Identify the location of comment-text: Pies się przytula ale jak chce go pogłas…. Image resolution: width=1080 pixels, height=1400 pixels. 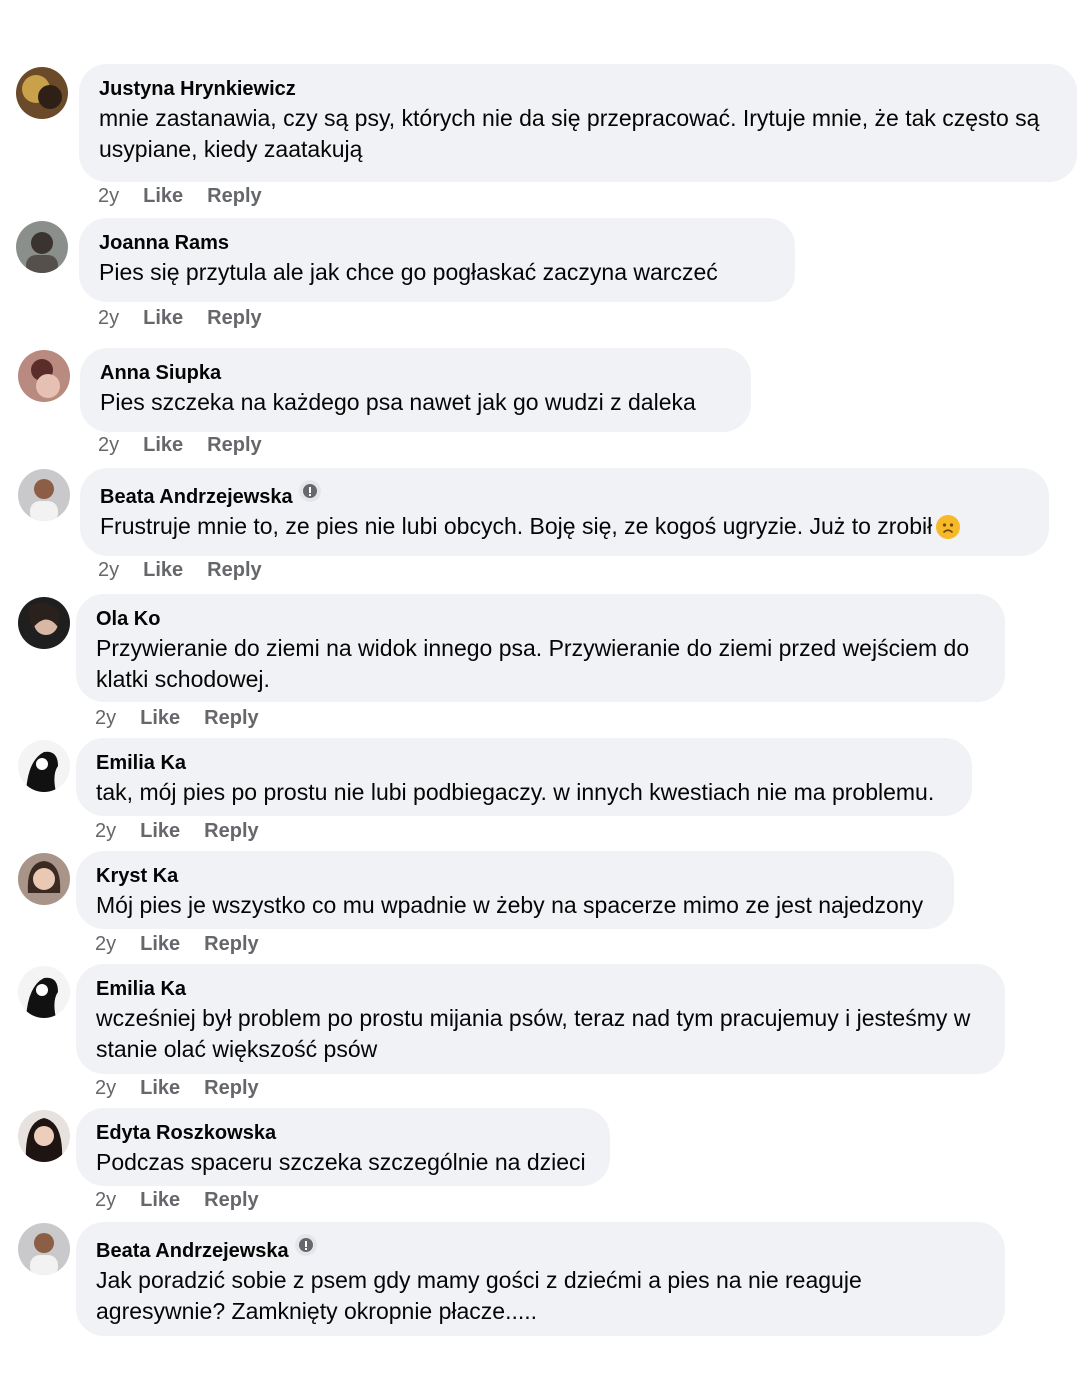
(408, 272).